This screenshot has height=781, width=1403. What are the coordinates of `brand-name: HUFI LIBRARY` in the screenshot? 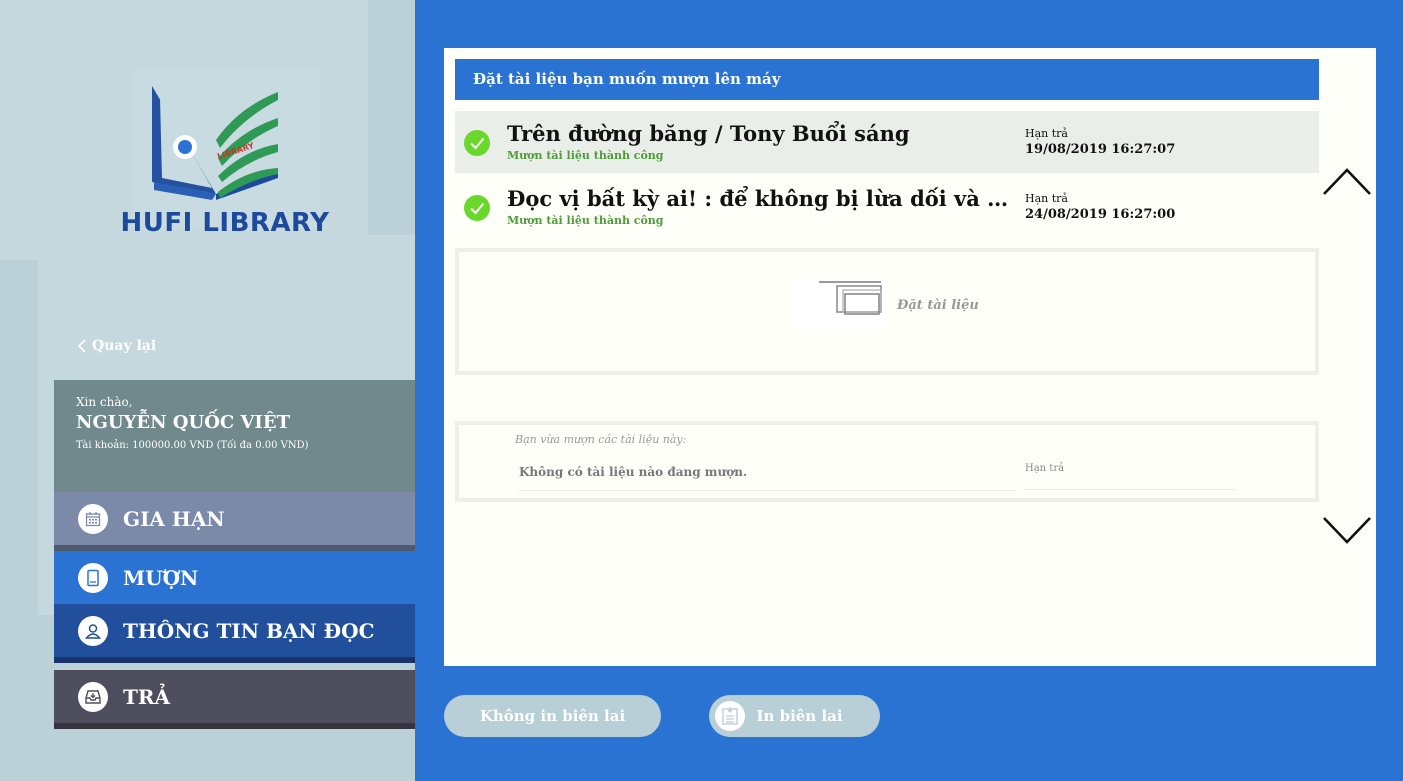 It's located at (225, 223).